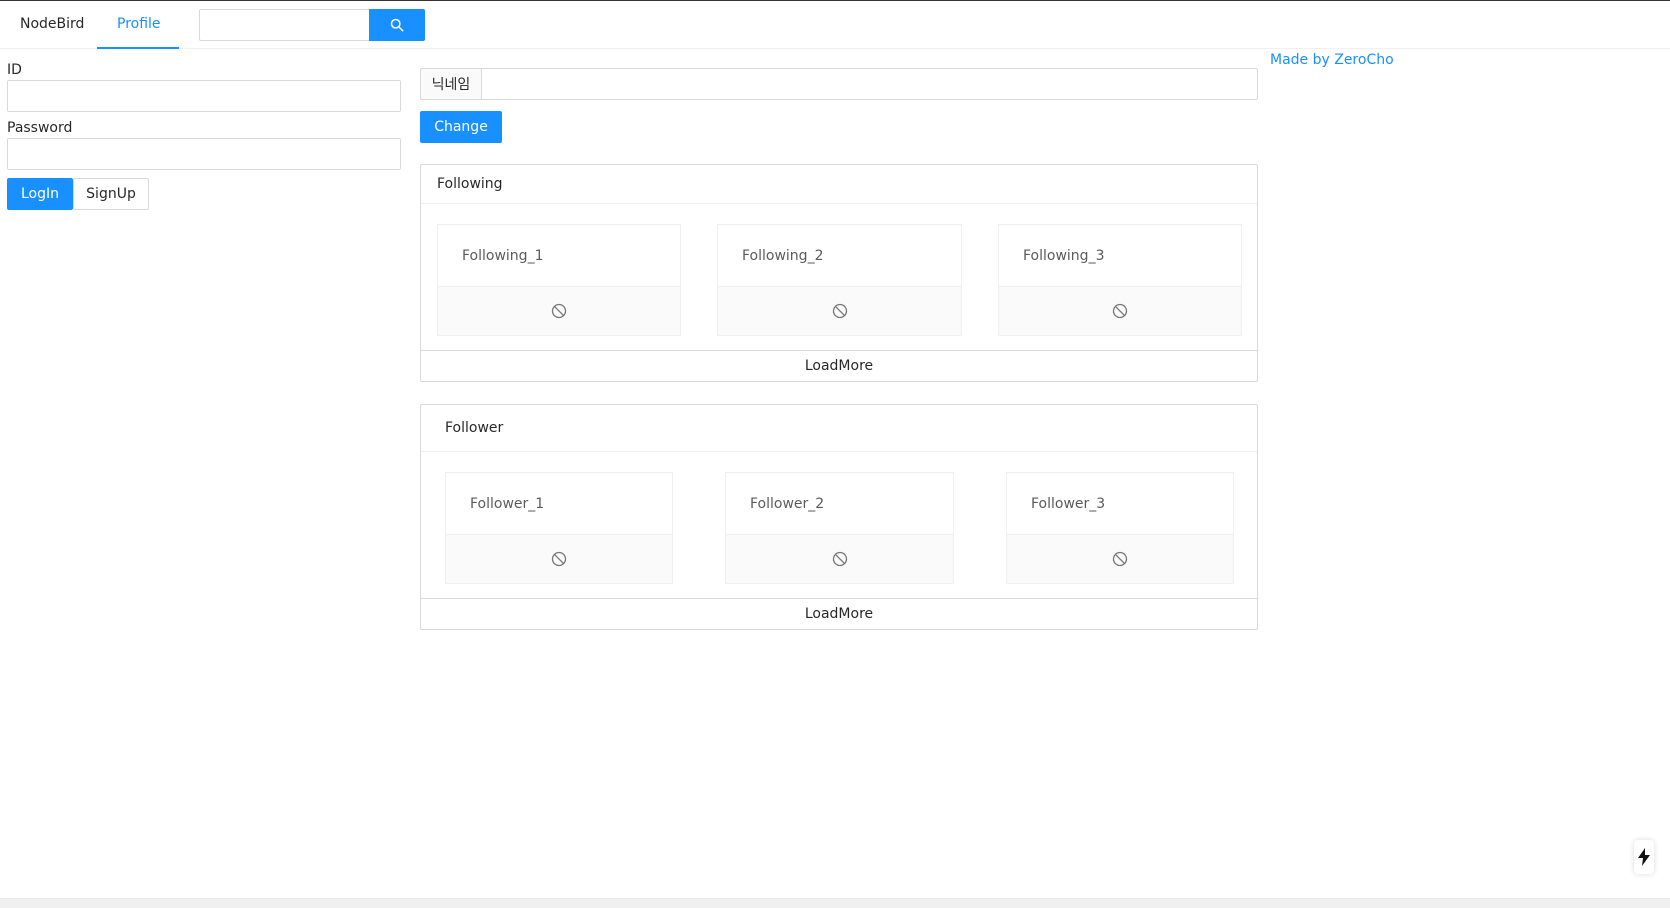  I want to click on password-label: Password, so click(40, 128).